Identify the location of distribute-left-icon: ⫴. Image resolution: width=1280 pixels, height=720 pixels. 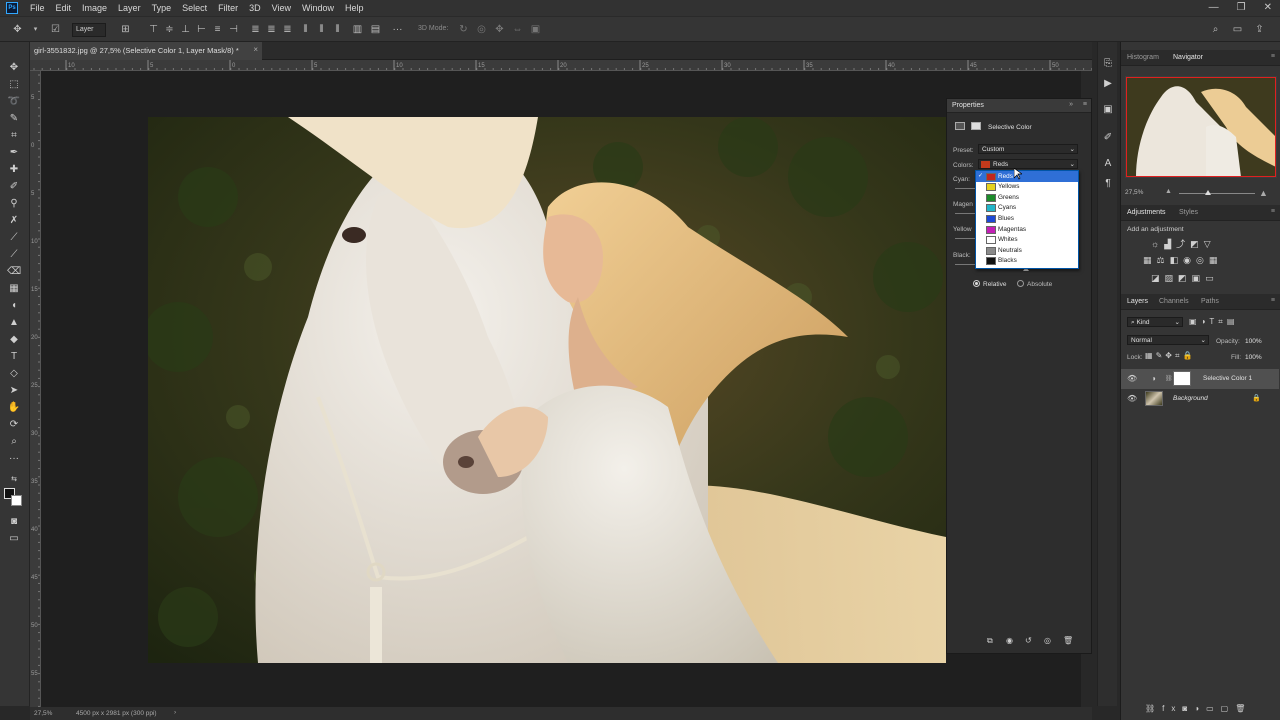
(305, 29).